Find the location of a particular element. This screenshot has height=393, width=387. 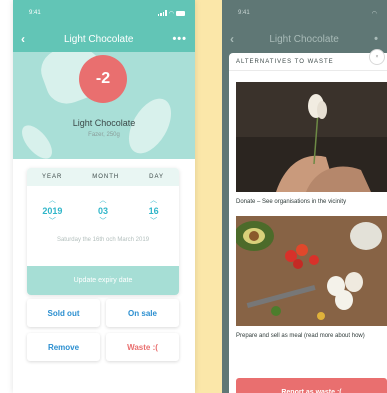

day-column: ︿ 16 ﹀ is located at coordinates (154, 211).